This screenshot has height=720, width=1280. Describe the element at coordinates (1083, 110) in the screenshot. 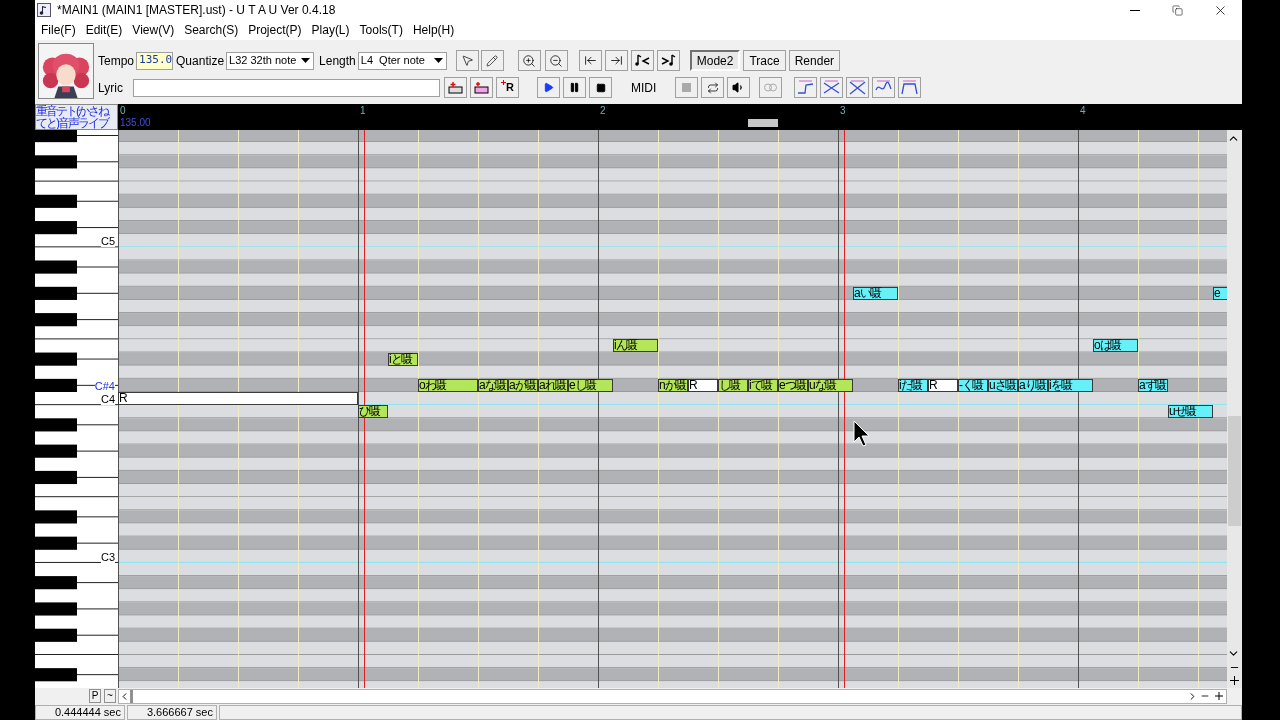

I see `measure-number: 4` at that location.